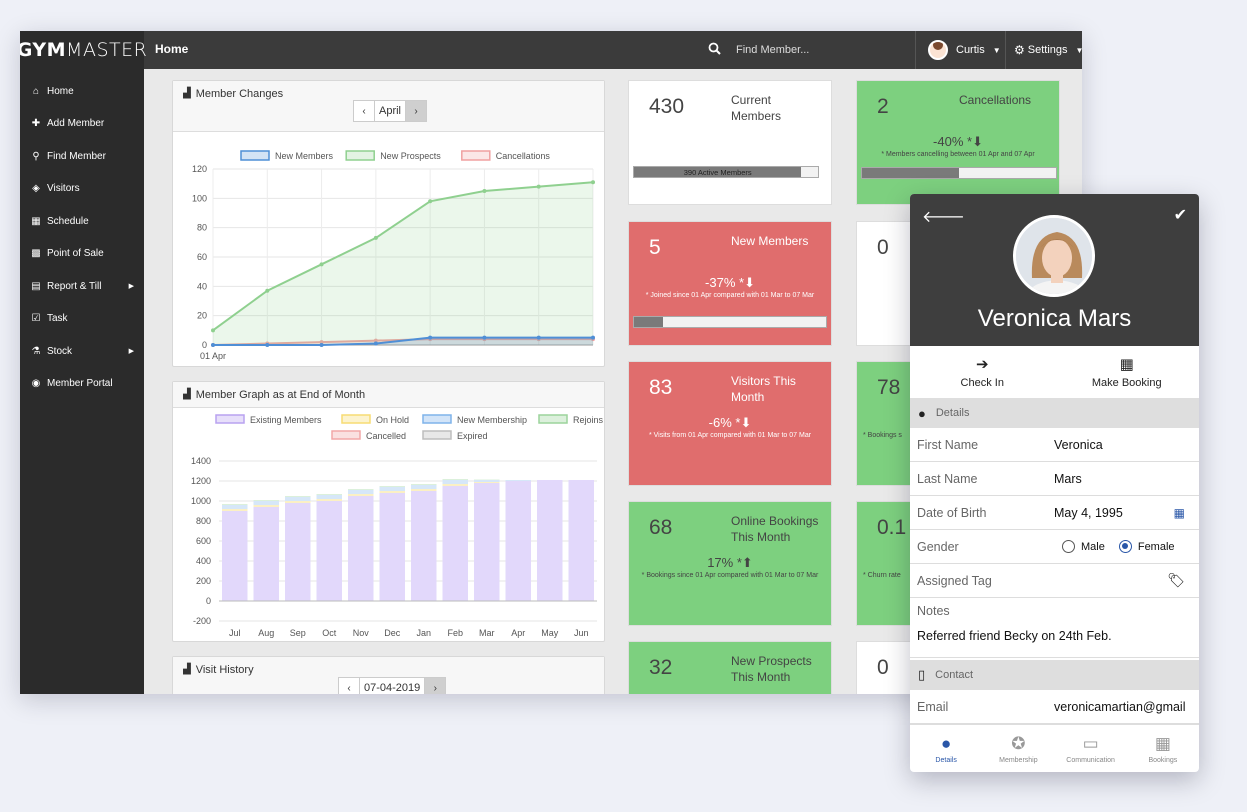 This screenshot has width=1247, height=812. What do you see at coordinates (523, 156) in the screenshot?
I see `legend-label: Cancellations` at bounding box center [523, 156].